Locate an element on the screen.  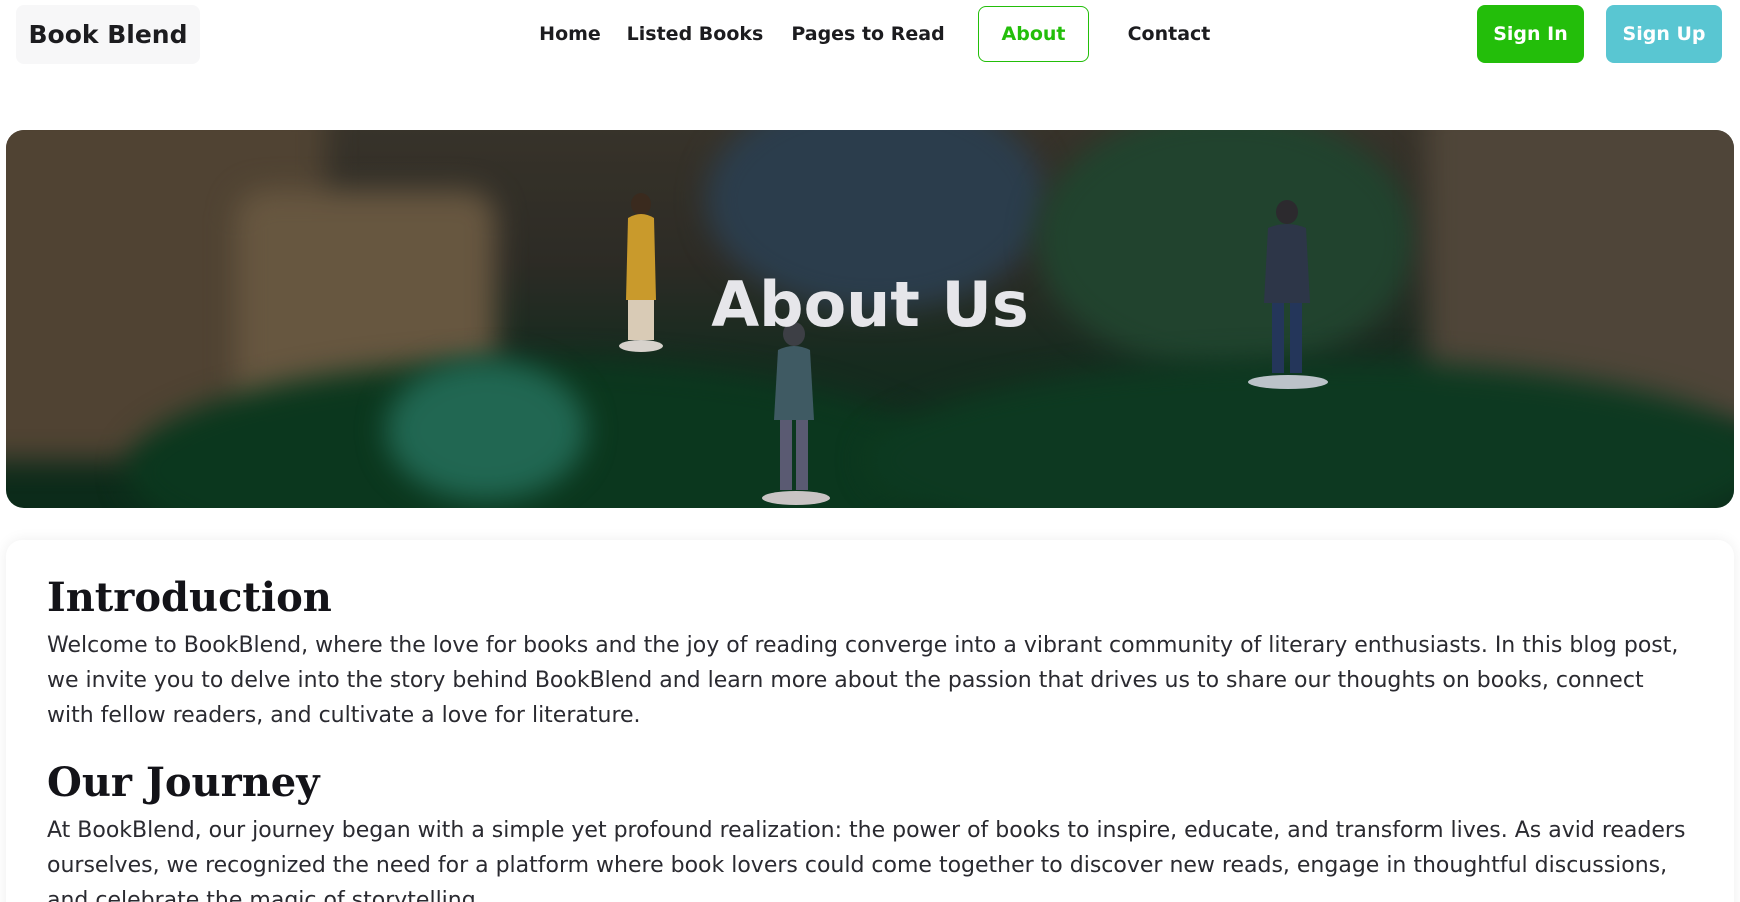
sign-up-button: Sign Up is located at coordinates (1664, 34).